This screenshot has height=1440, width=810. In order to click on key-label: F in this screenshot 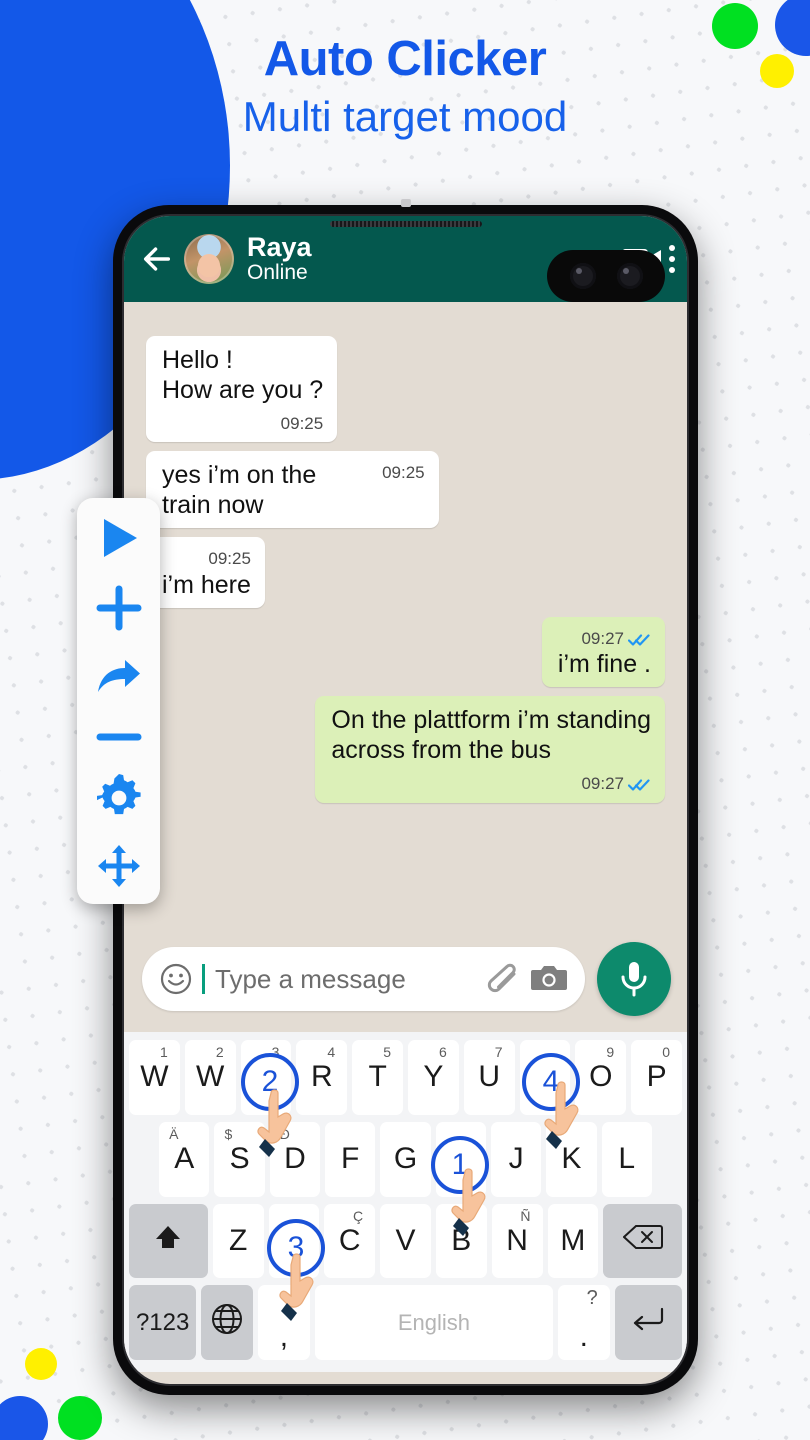, I will do `click(350, 1159)`.